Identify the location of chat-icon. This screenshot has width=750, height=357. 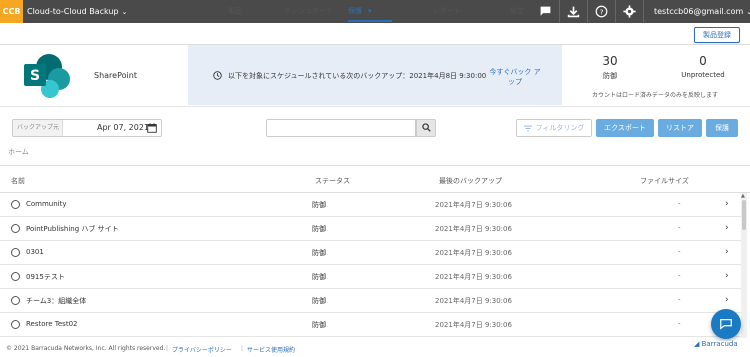
(726, 324).